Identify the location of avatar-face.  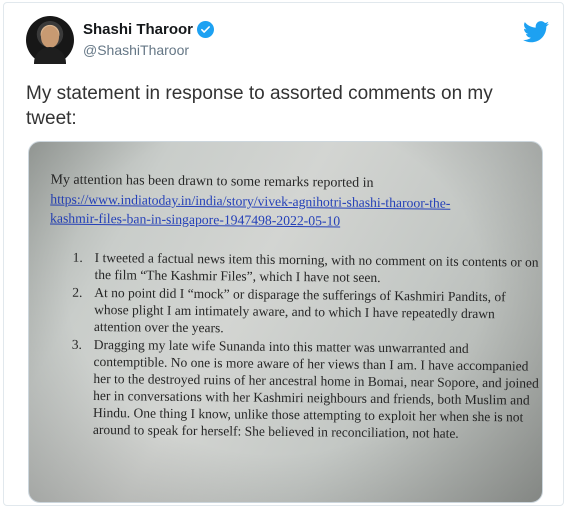
(50, 37).